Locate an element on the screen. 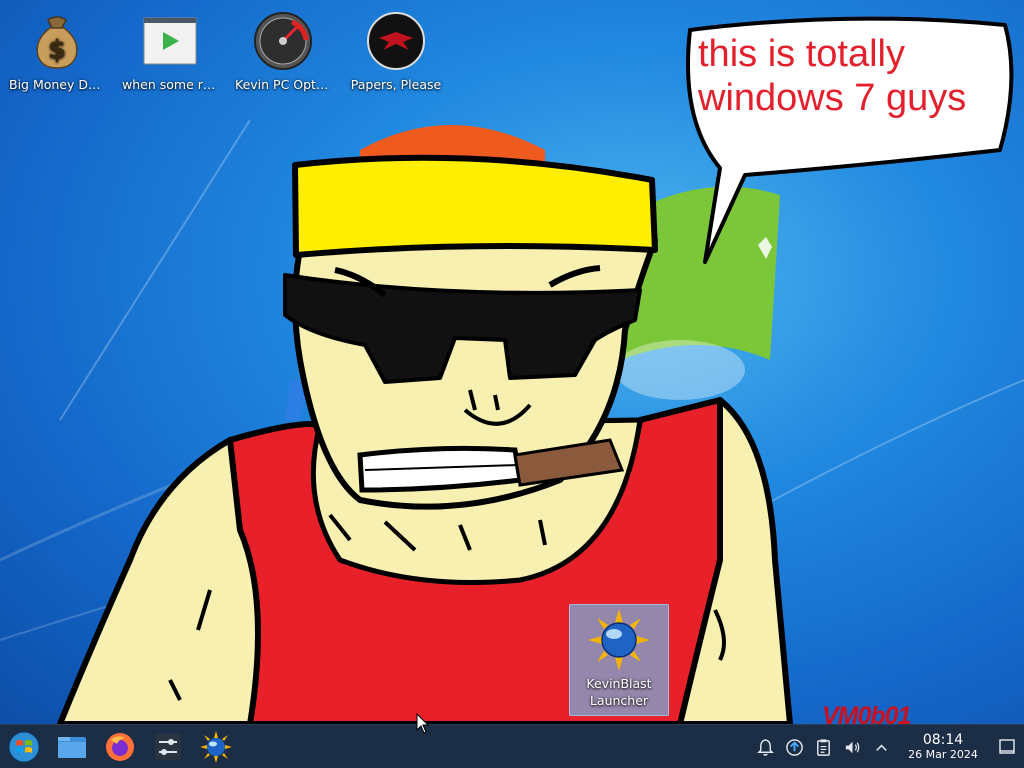  sliders-icon is located at coordinates (168, 746).